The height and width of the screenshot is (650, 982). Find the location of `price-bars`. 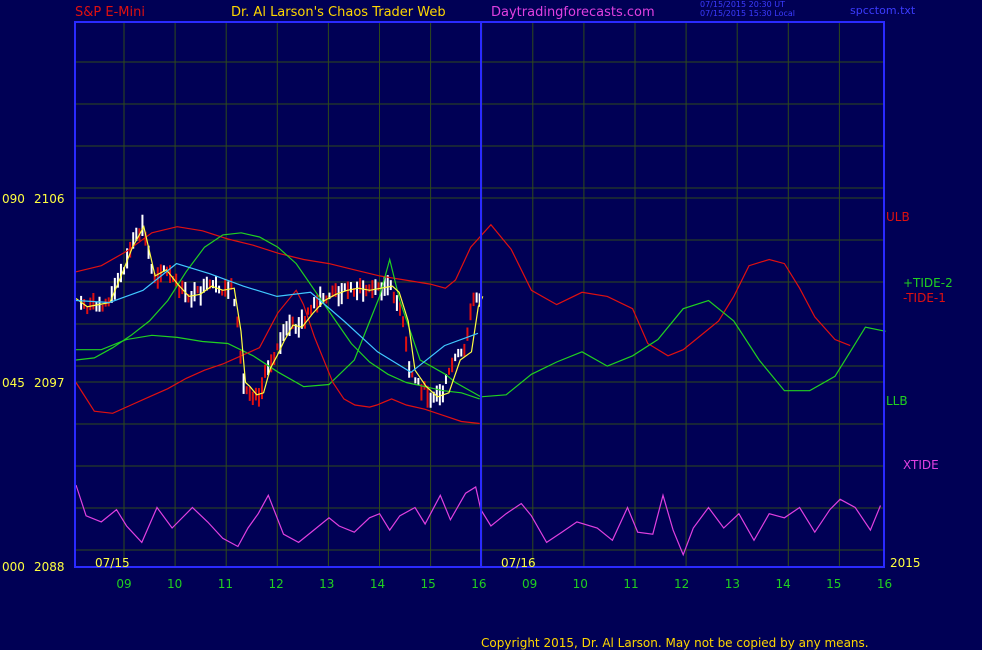

price-bars is located at coordinates (280, 311).